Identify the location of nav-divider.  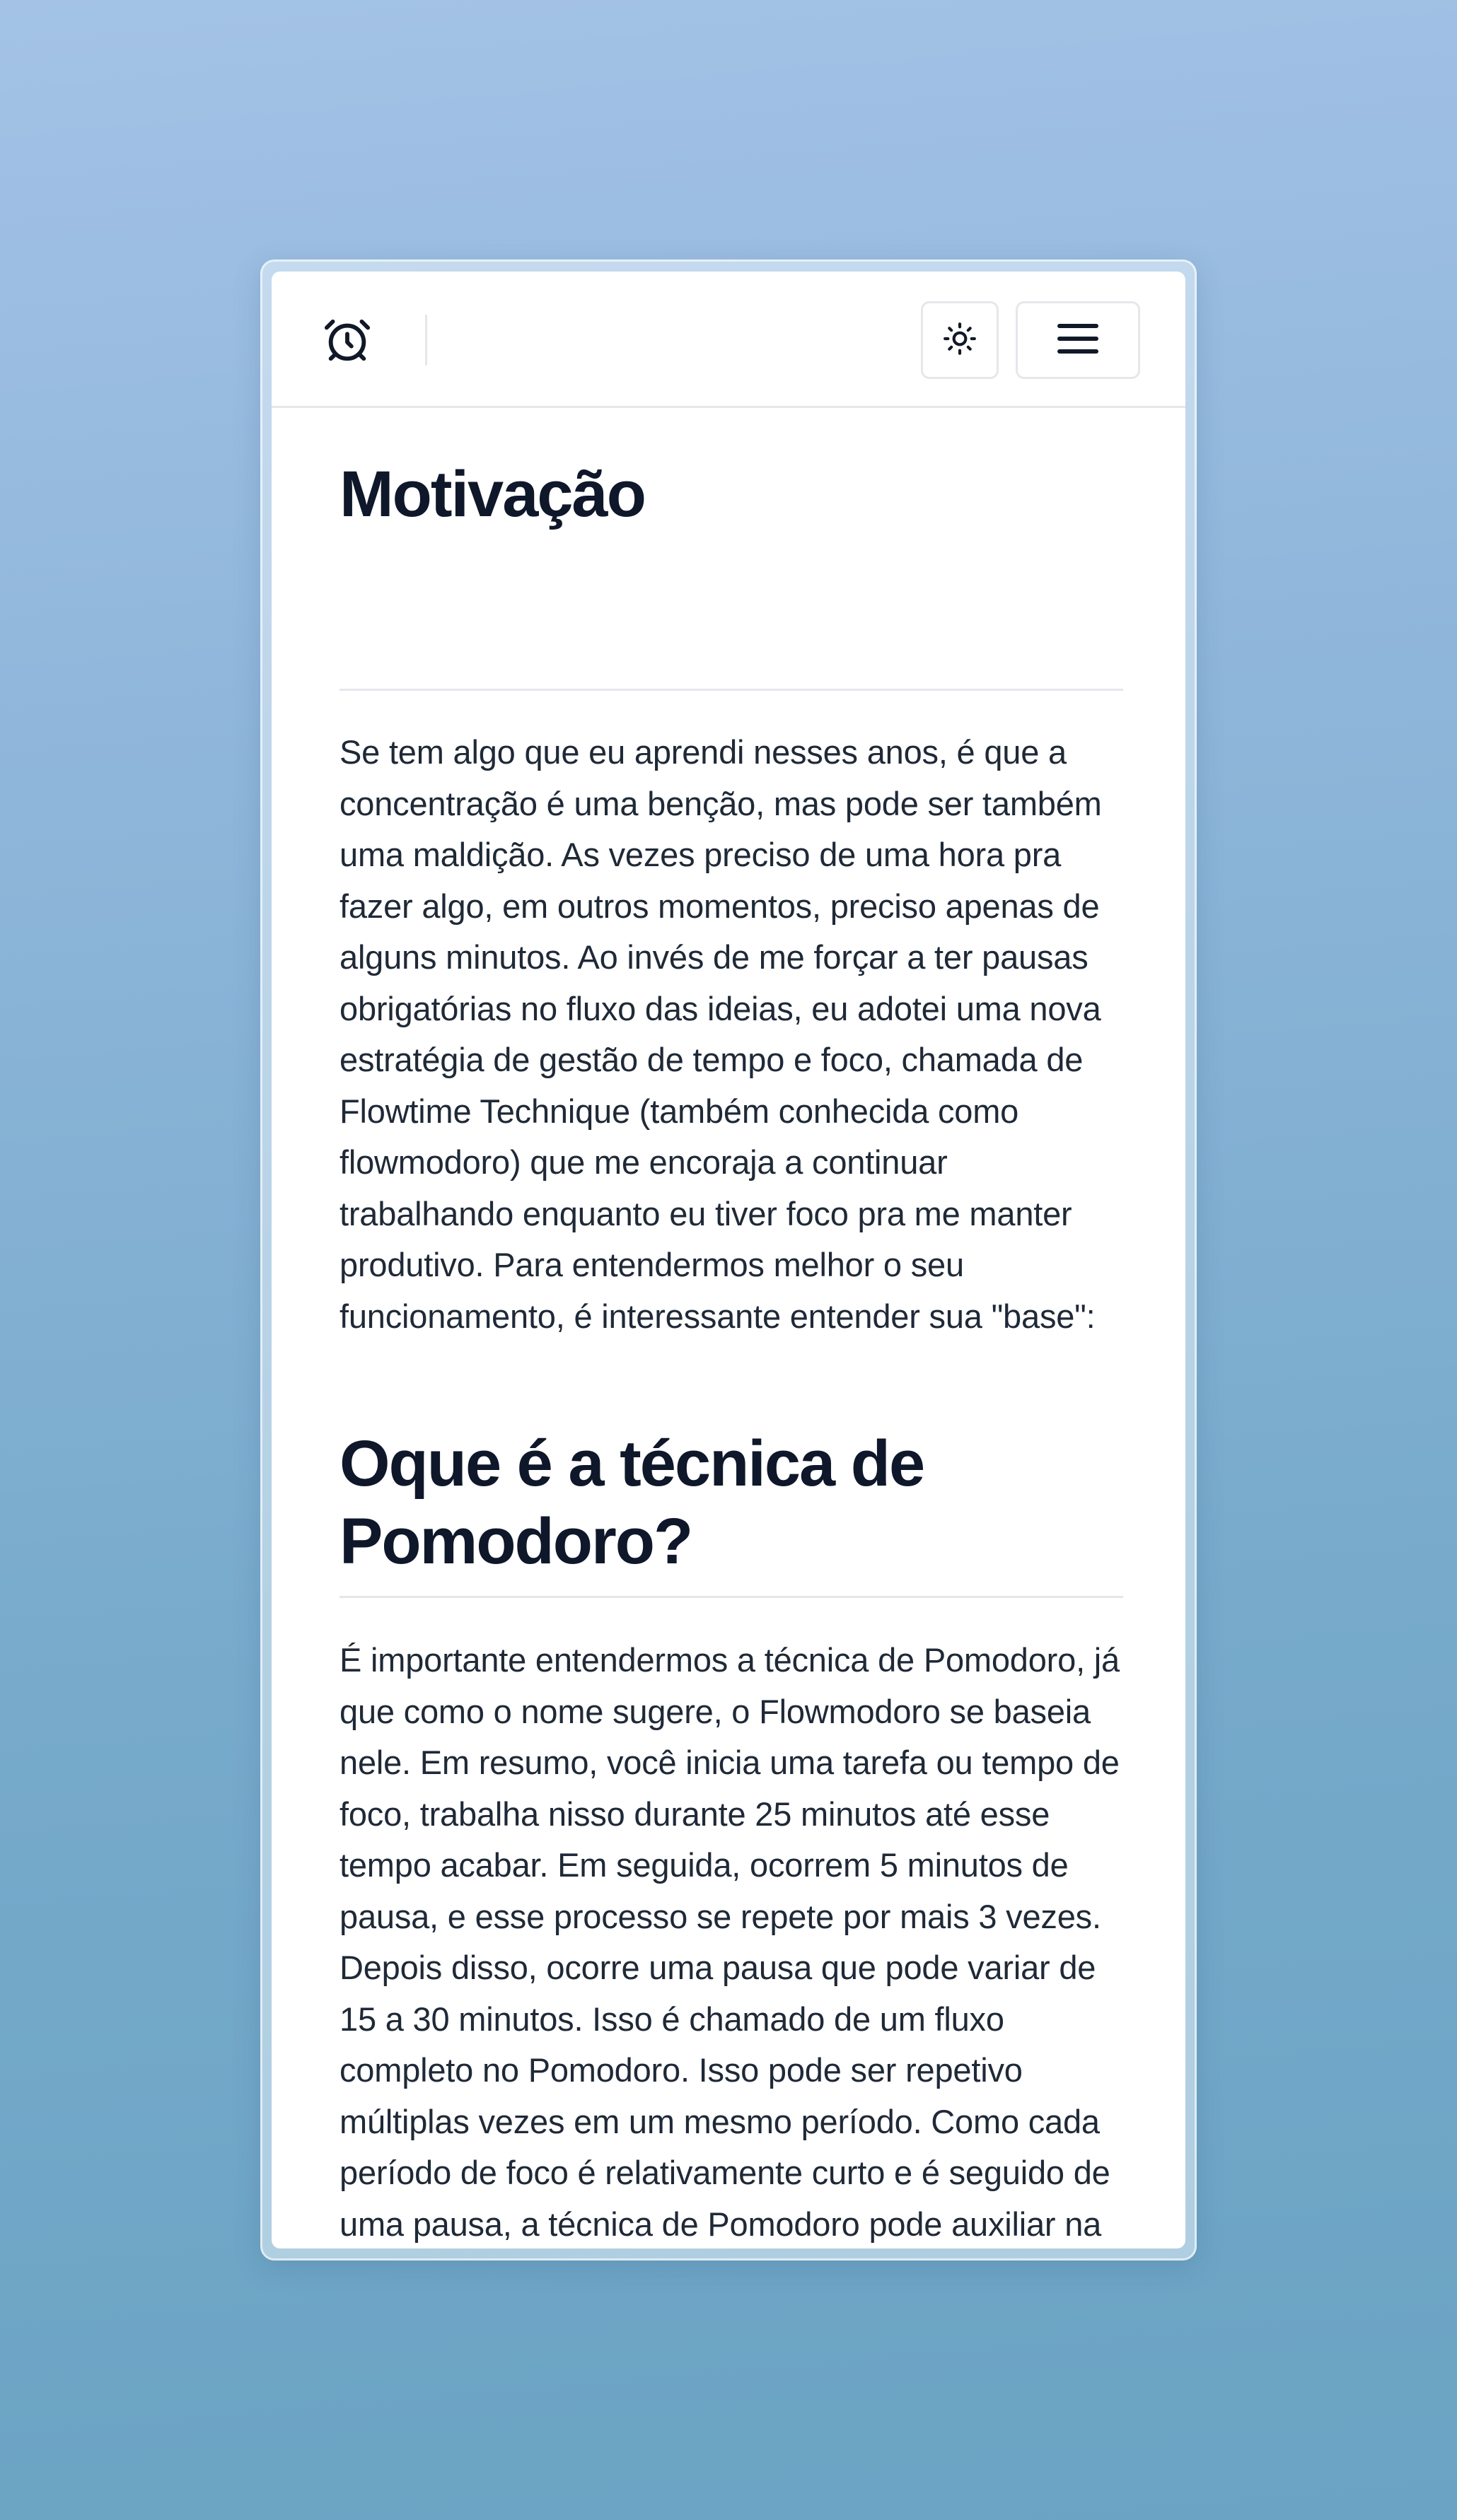
(426, 340).